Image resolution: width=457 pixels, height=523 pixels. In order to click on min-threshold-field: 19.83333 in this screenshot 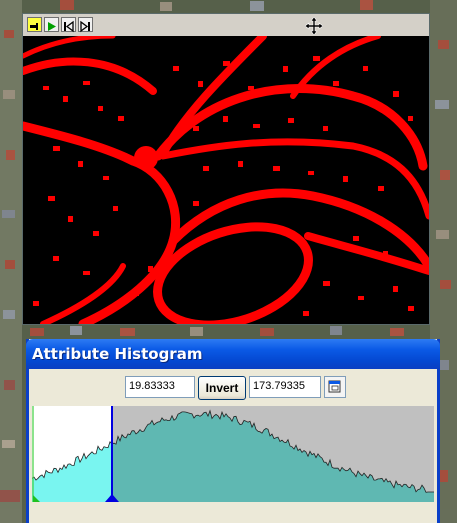, I will do `click(160, 387)`.